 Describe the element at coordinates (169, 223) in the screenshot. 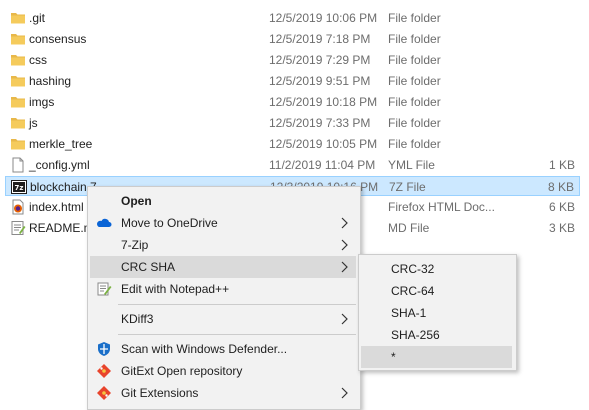

I see `menu-item-label: Move to OneDrive` at that location.